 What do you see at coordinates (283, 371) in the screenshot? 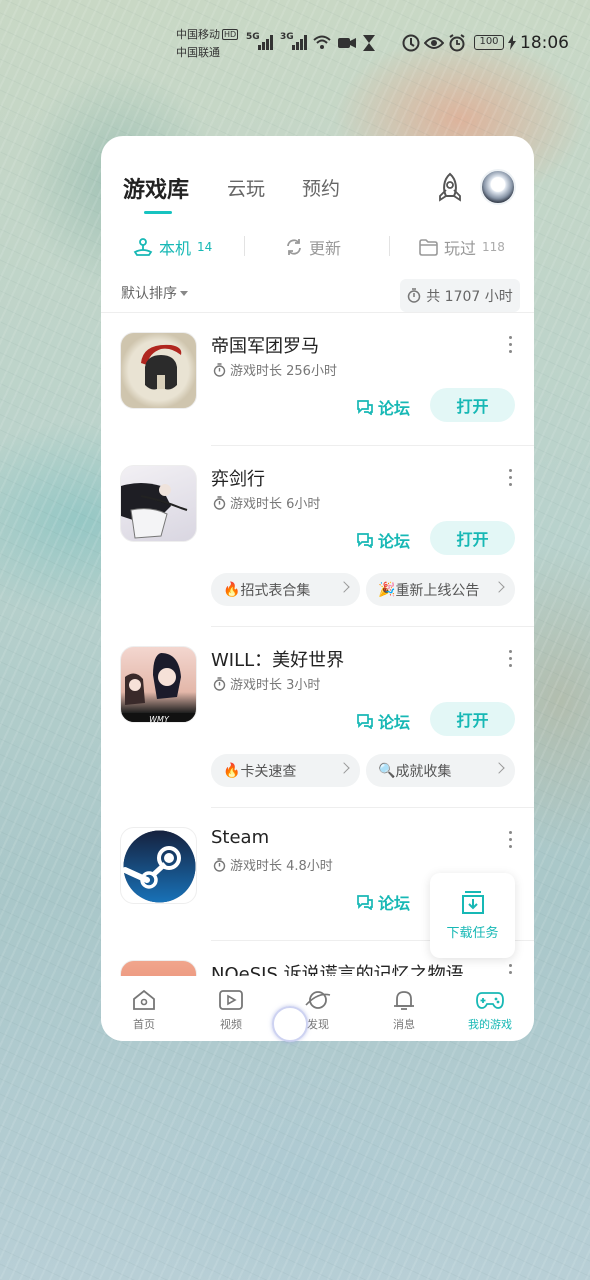
I see `game-playtime-text: 游戏时长 256小时` at bounding box center [283, 371].